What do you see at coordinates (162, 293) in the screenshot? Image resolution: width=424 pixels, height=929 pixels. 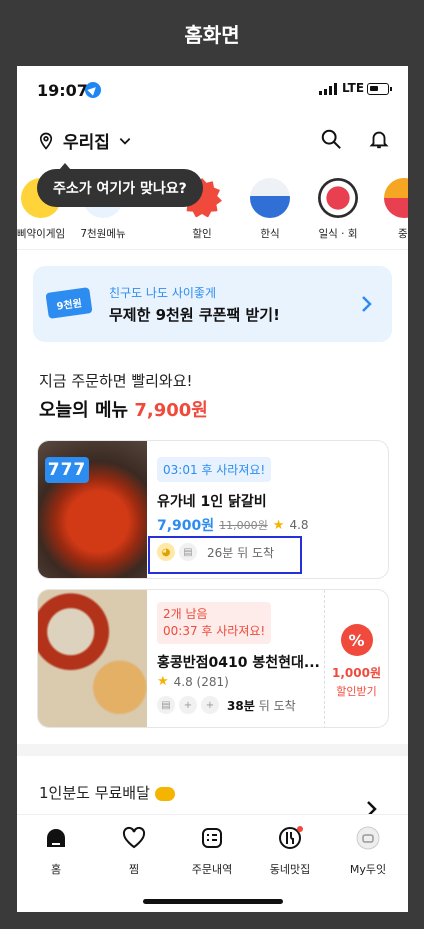 I see `banner-subtitle: 친구도 나도 사이좋게` at bounding box center [162, 293].